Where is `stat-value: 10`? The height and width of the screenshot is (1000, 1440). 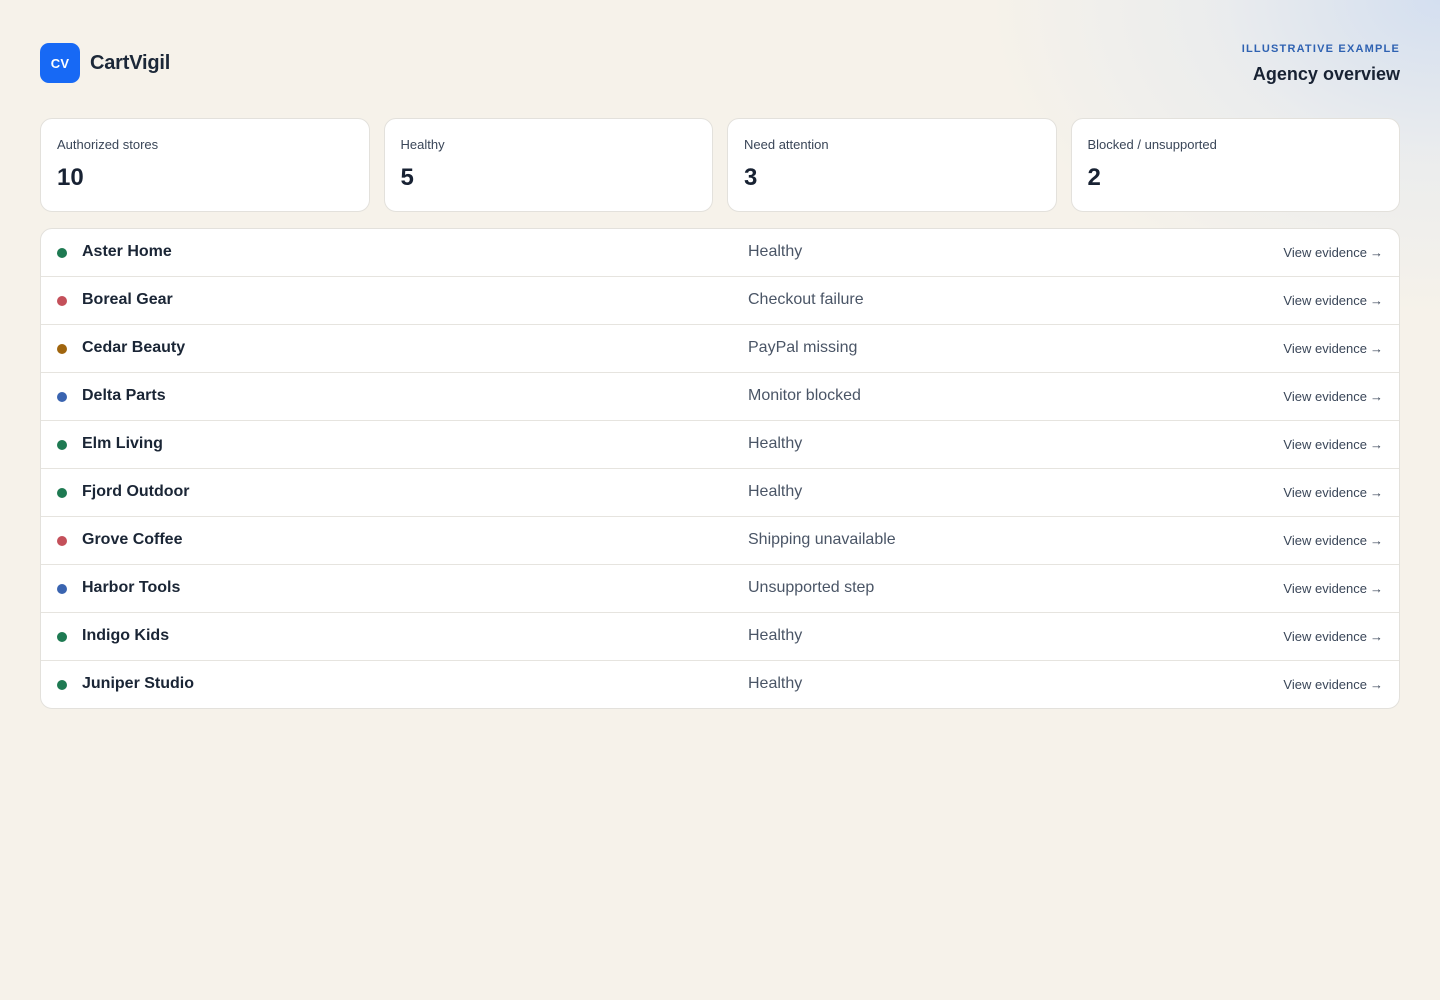 stat-value: 10 is located at coordinates (70, 177).